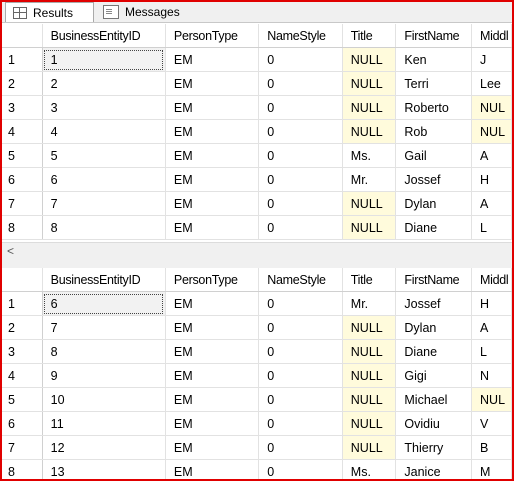 The height and width of the screenshot is (481, 514). What do you see at coordinates (434, 107) in the screenshot?
I see `grid-cell: Roberto` at bounding box center [434, 107].